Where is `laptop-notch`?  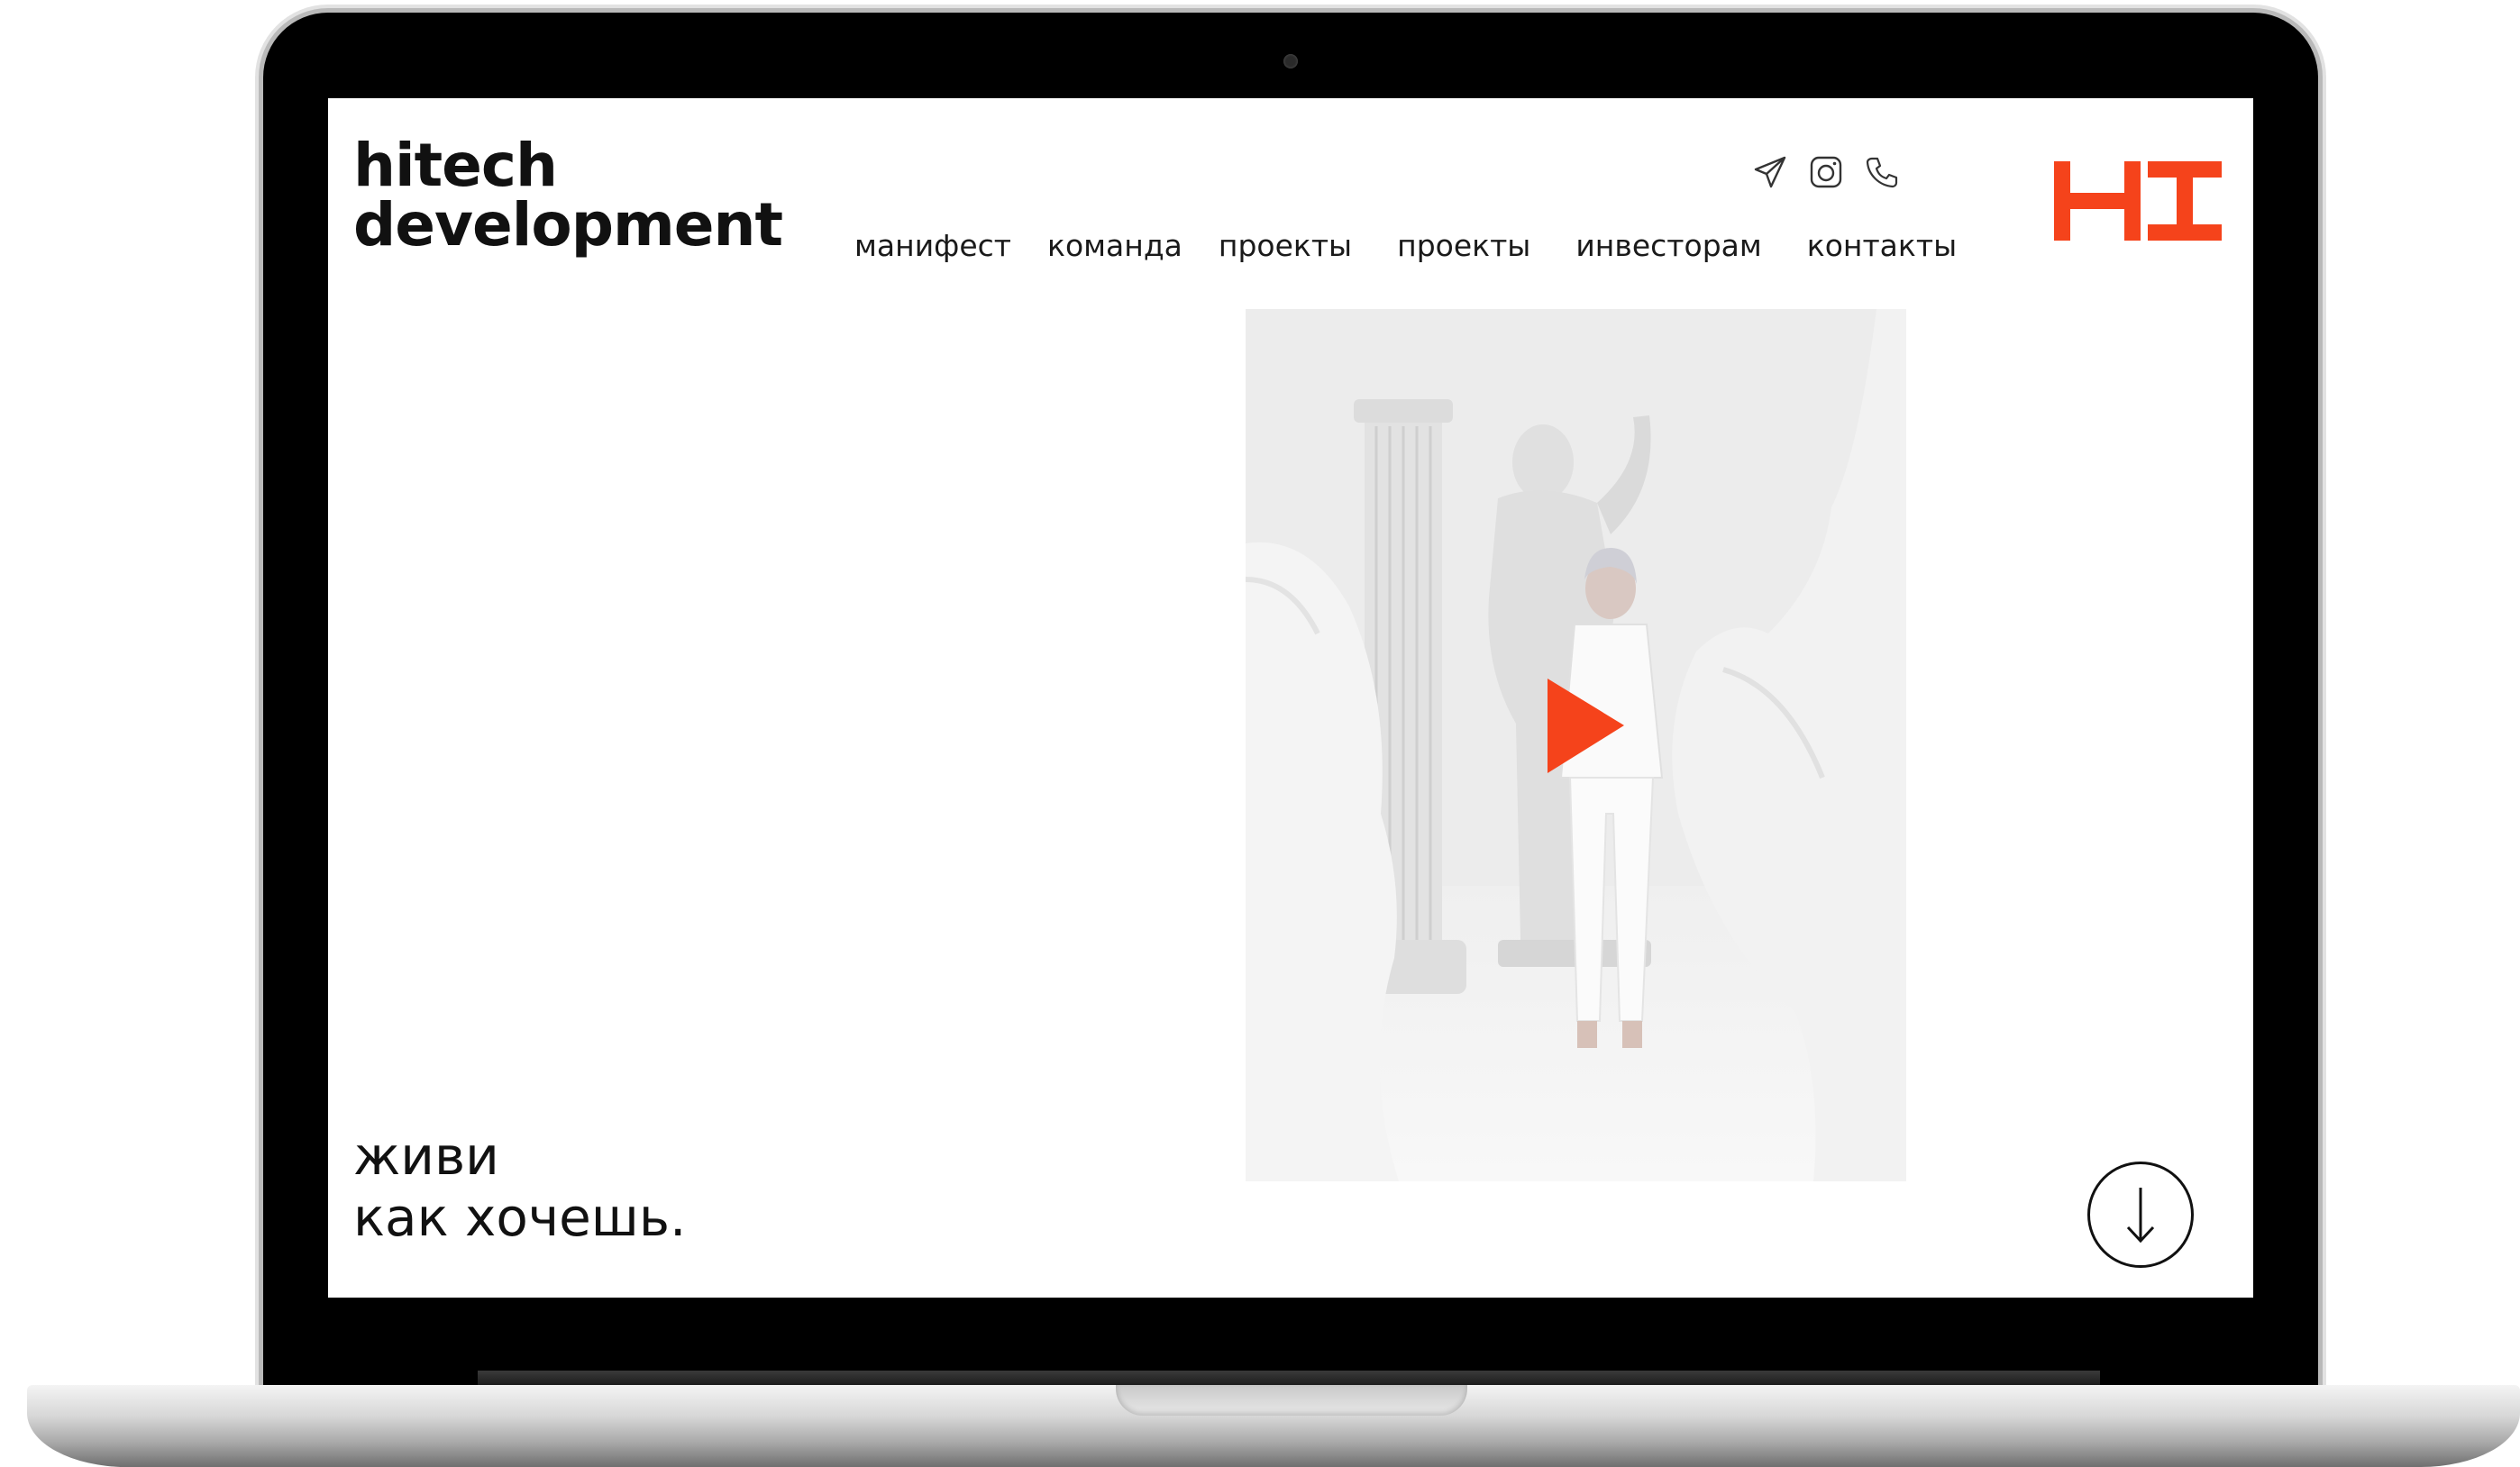
laptop-notch is located at coordinates (1291, 1400).